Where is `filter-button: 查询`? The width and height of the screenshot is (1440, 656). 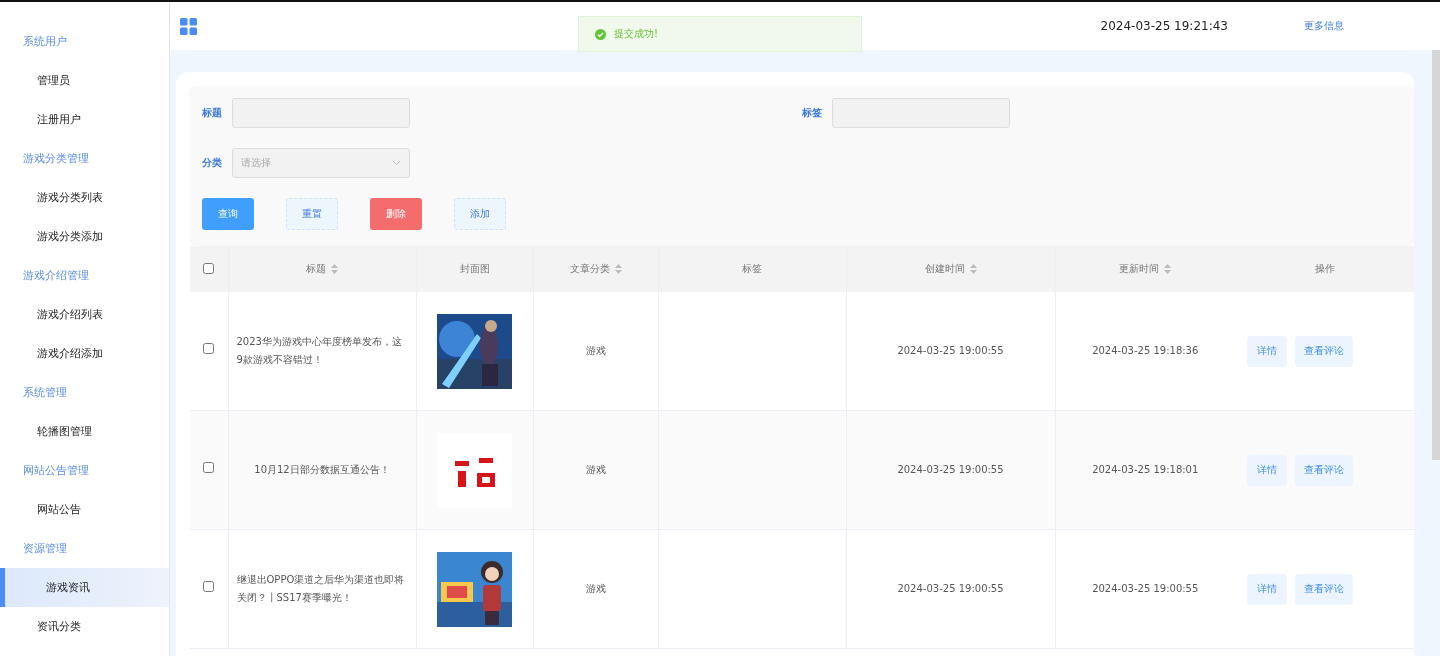 filter-button: 查询 is located at coordinates (228, 214).